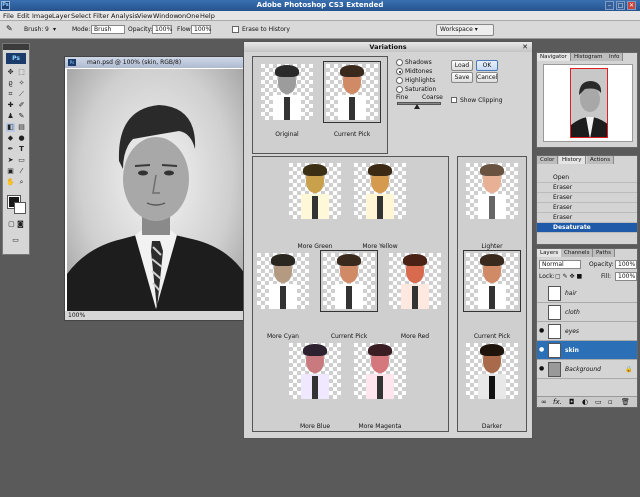 The height and width of the screenshot is (497, 640). What do you see at coordinates (587, 331) in the screenshot?
I see `layer-eyes: ● eyes` at bounding box center [587, 331].